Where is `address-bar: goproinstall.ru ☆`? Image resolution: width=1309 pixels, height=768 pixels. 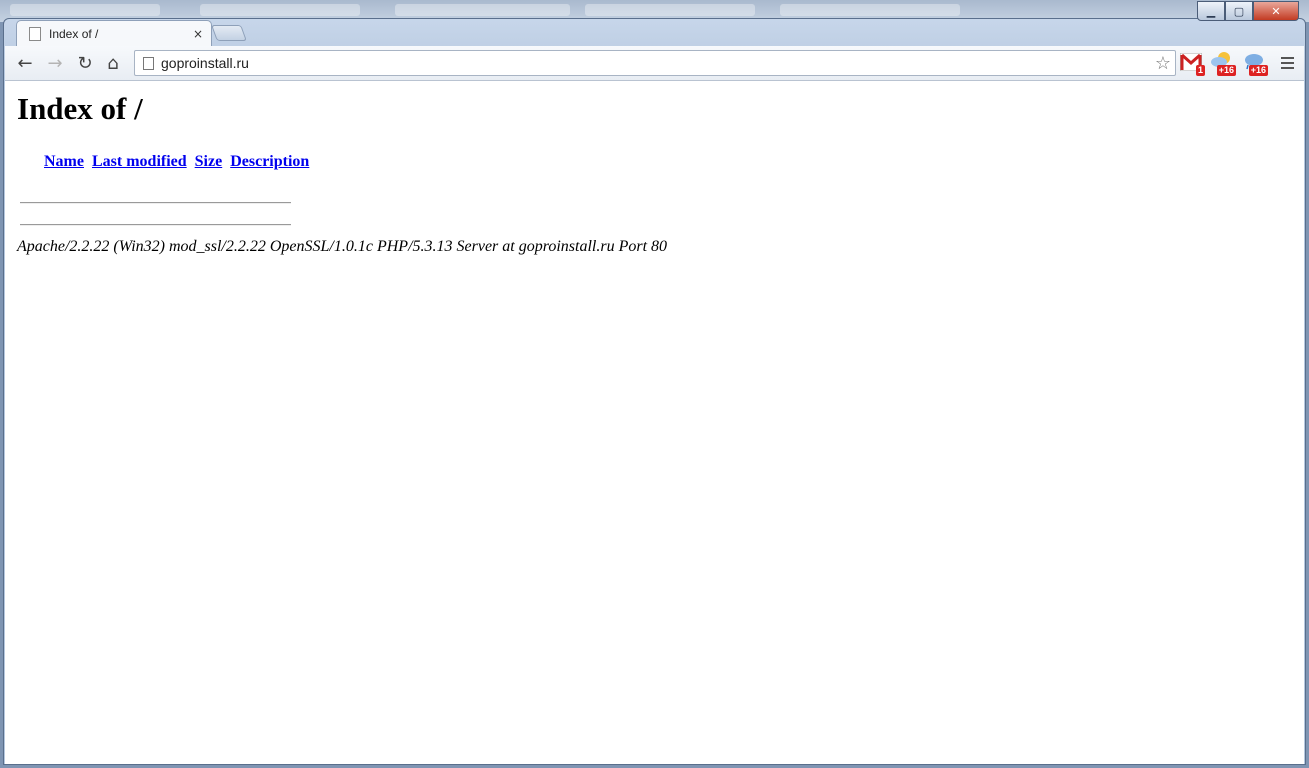
address-bar: goproinstall.ru ☆ is located at coordinates (655, 63).